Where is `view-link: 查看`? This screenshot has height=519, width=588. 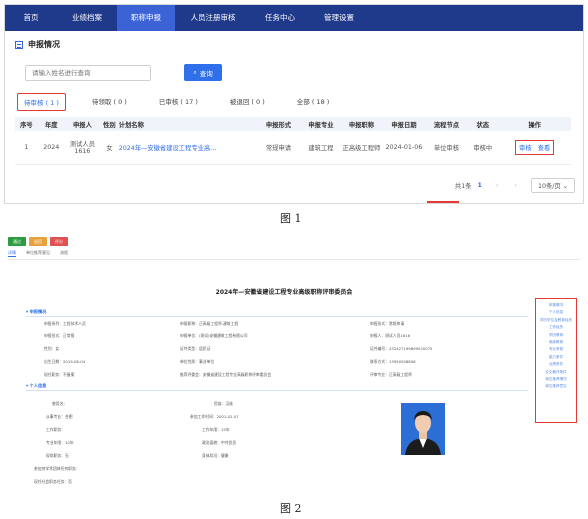
view-link: 查看 is located at coordinates (544, 148).